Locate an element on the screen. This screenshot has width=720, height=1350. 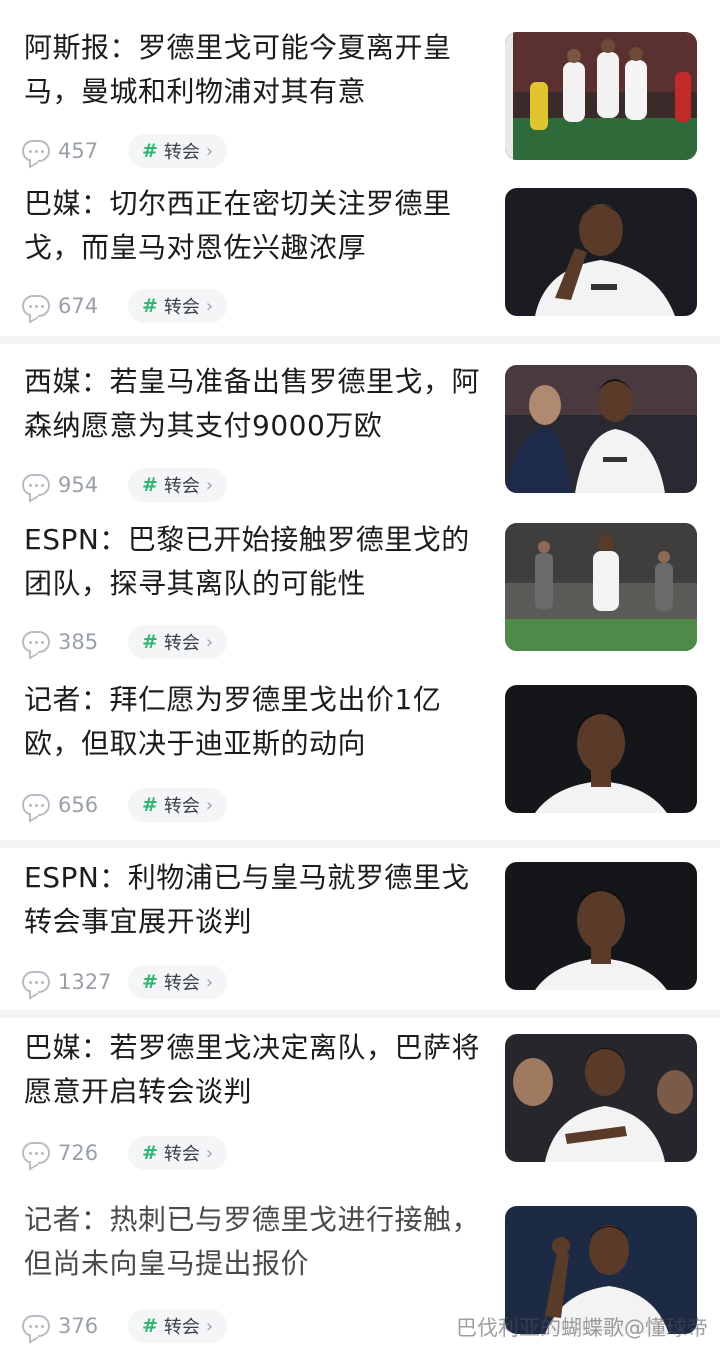
article-title: 记者：拜仁愿为罗德里戈出价1亿欧，但取决于迪亚斯的动向 is located at coordinates (254, 722).